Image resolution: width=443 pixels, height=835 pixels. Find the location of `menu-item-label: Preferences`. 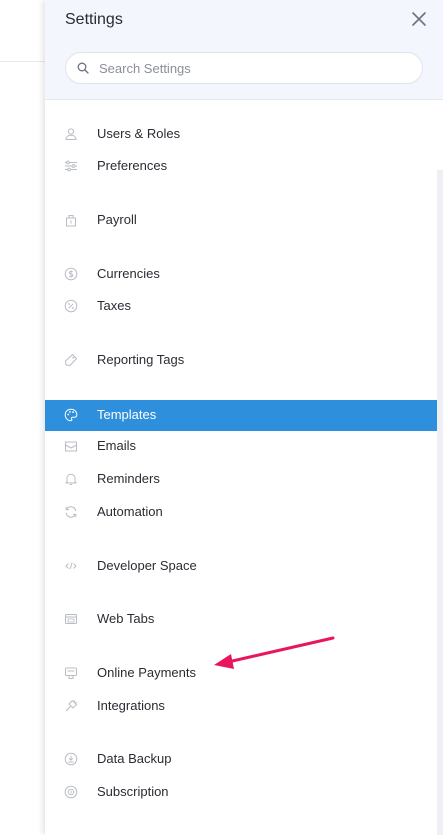

menu-item-label: Preferences is located at coordinates (132, 165).